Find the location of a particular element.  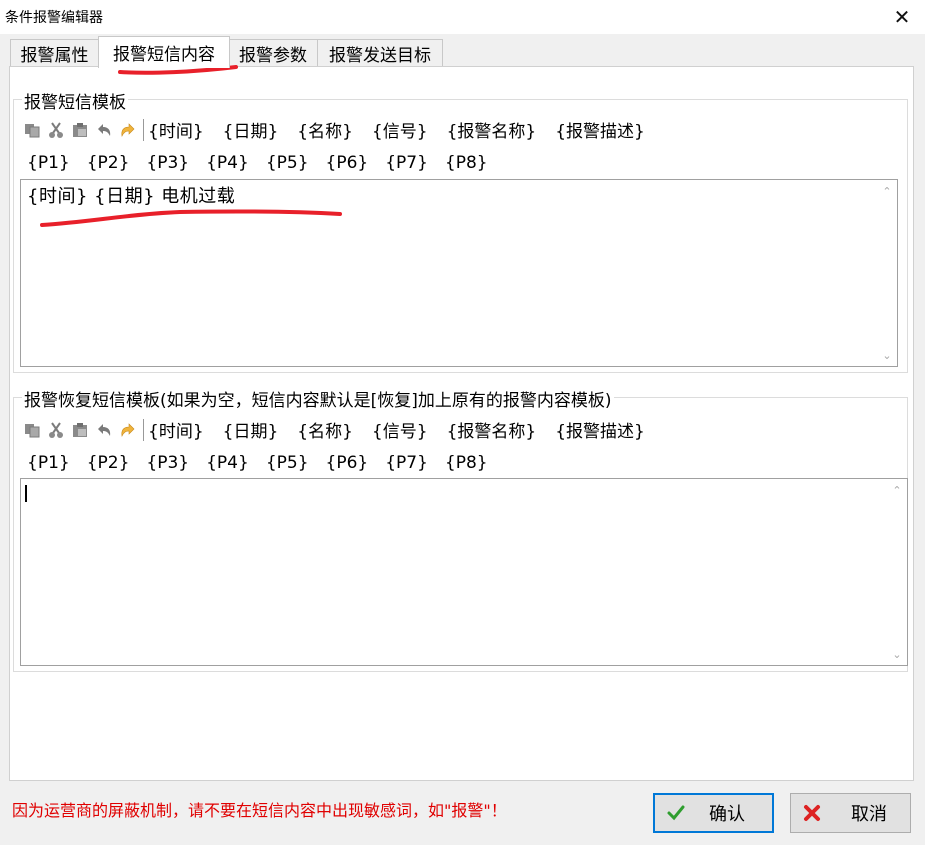

title-bar: 条件报警编辑器 ✕ is located at coordinates (462, 17).